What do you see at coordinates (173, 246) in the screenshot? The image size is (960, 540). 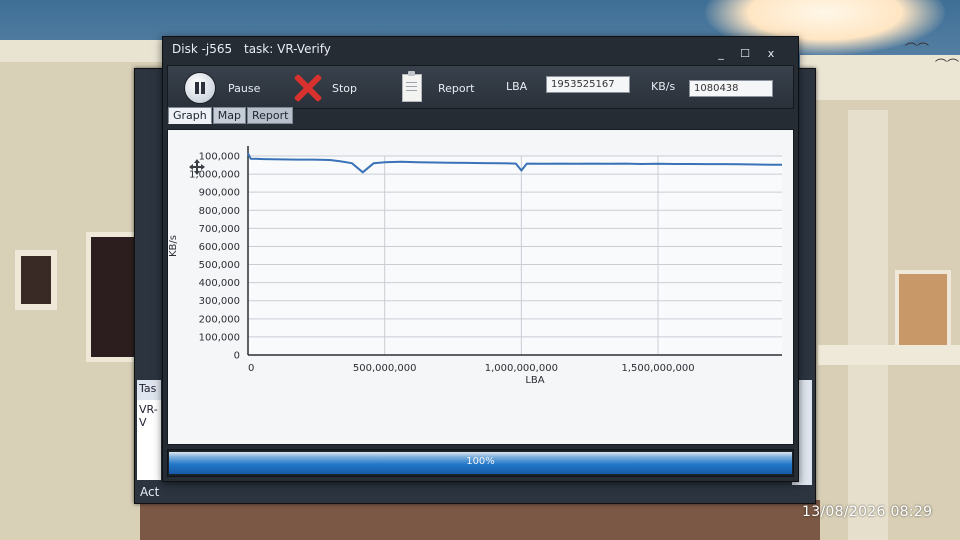 I see `y-axis-label: KB/s` at bounding box center [173, 246].